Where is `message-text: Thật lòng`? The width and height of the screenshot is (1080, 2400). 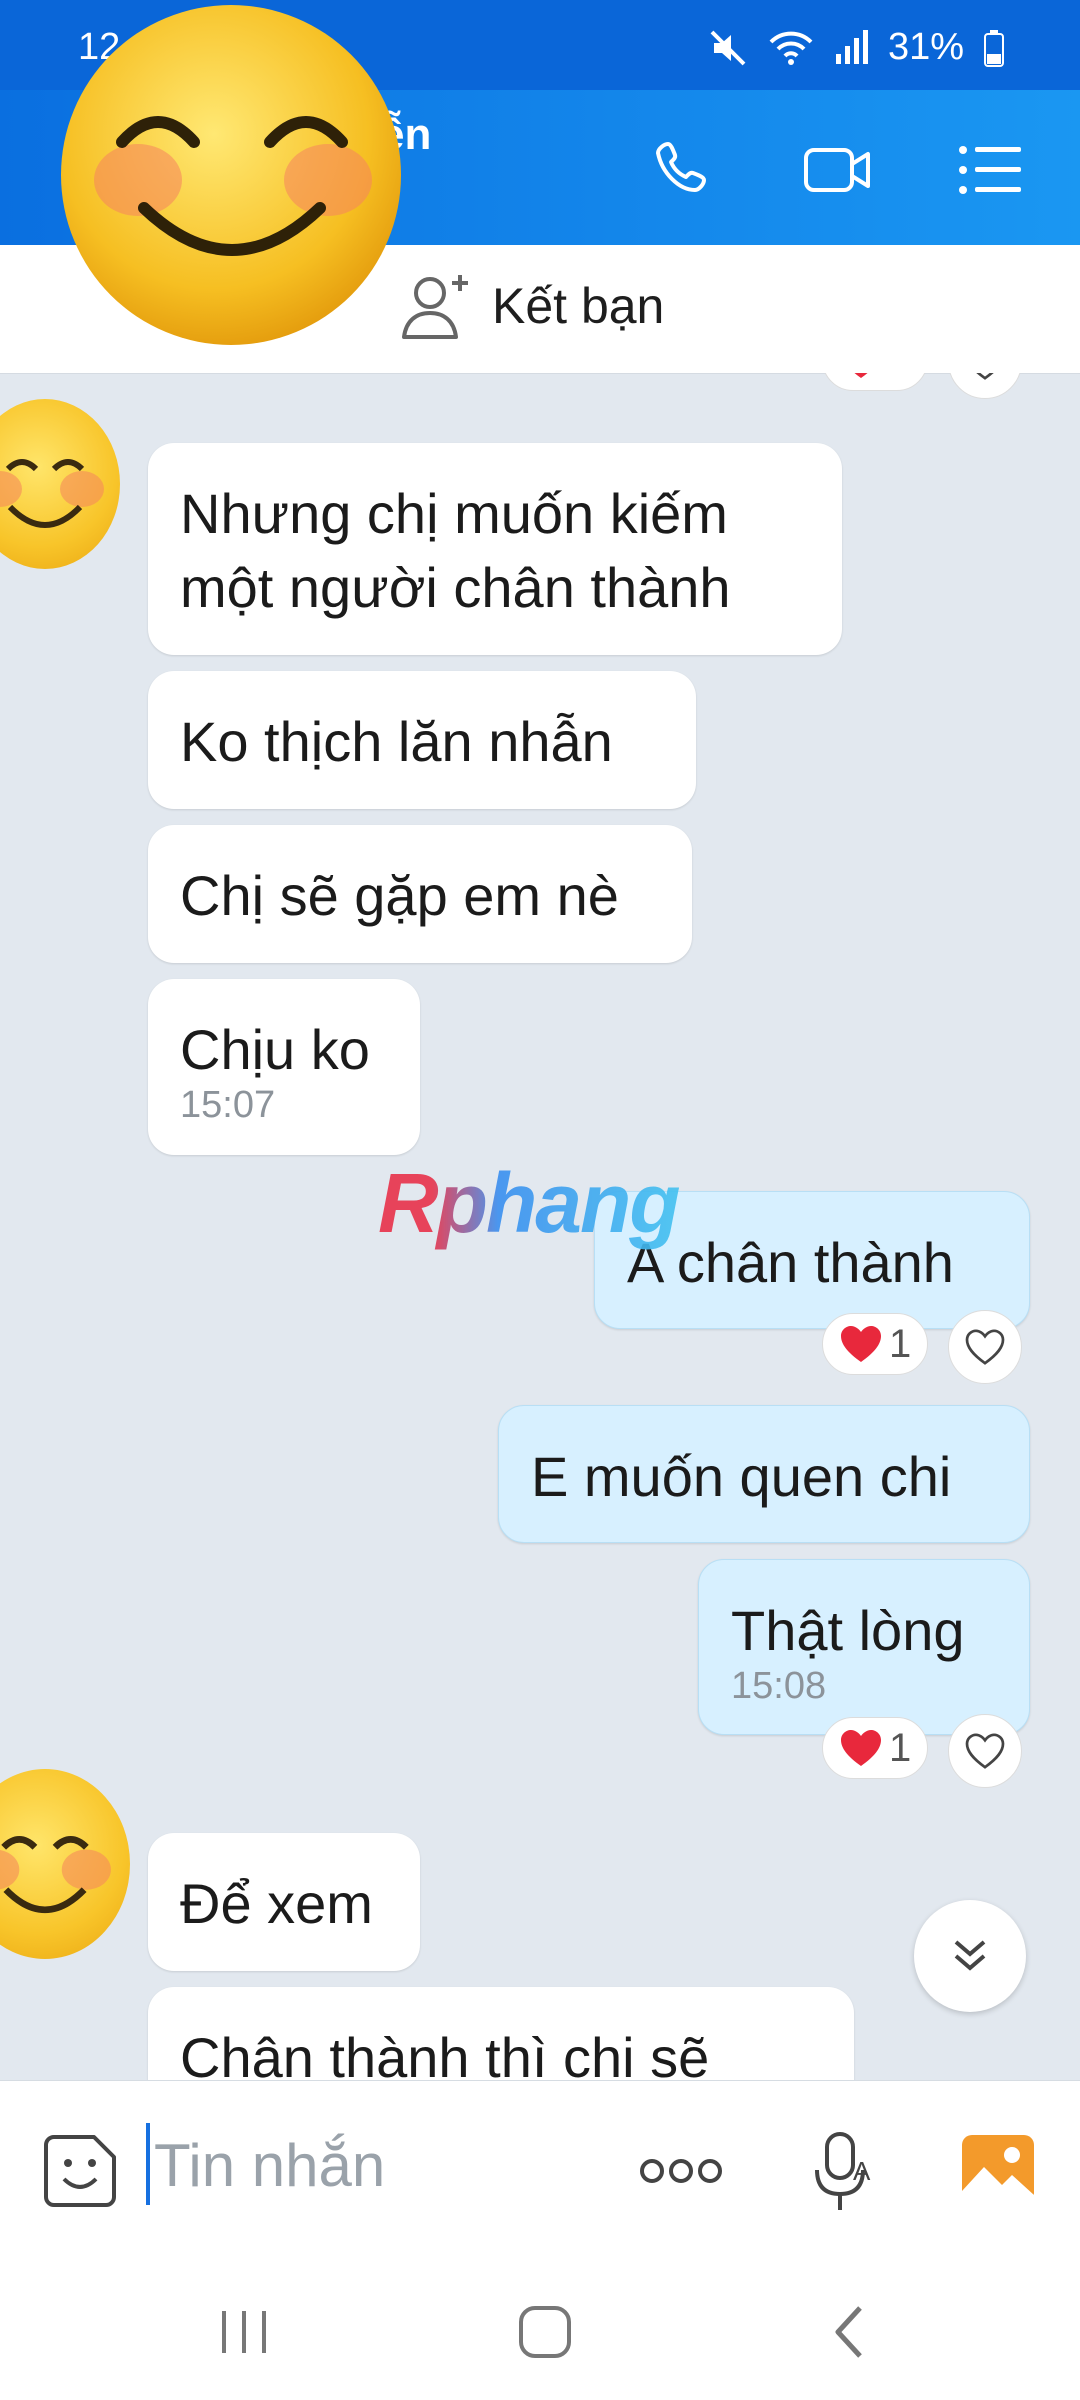
message-text: Thật lòng is located at coordinates (848, 1630).